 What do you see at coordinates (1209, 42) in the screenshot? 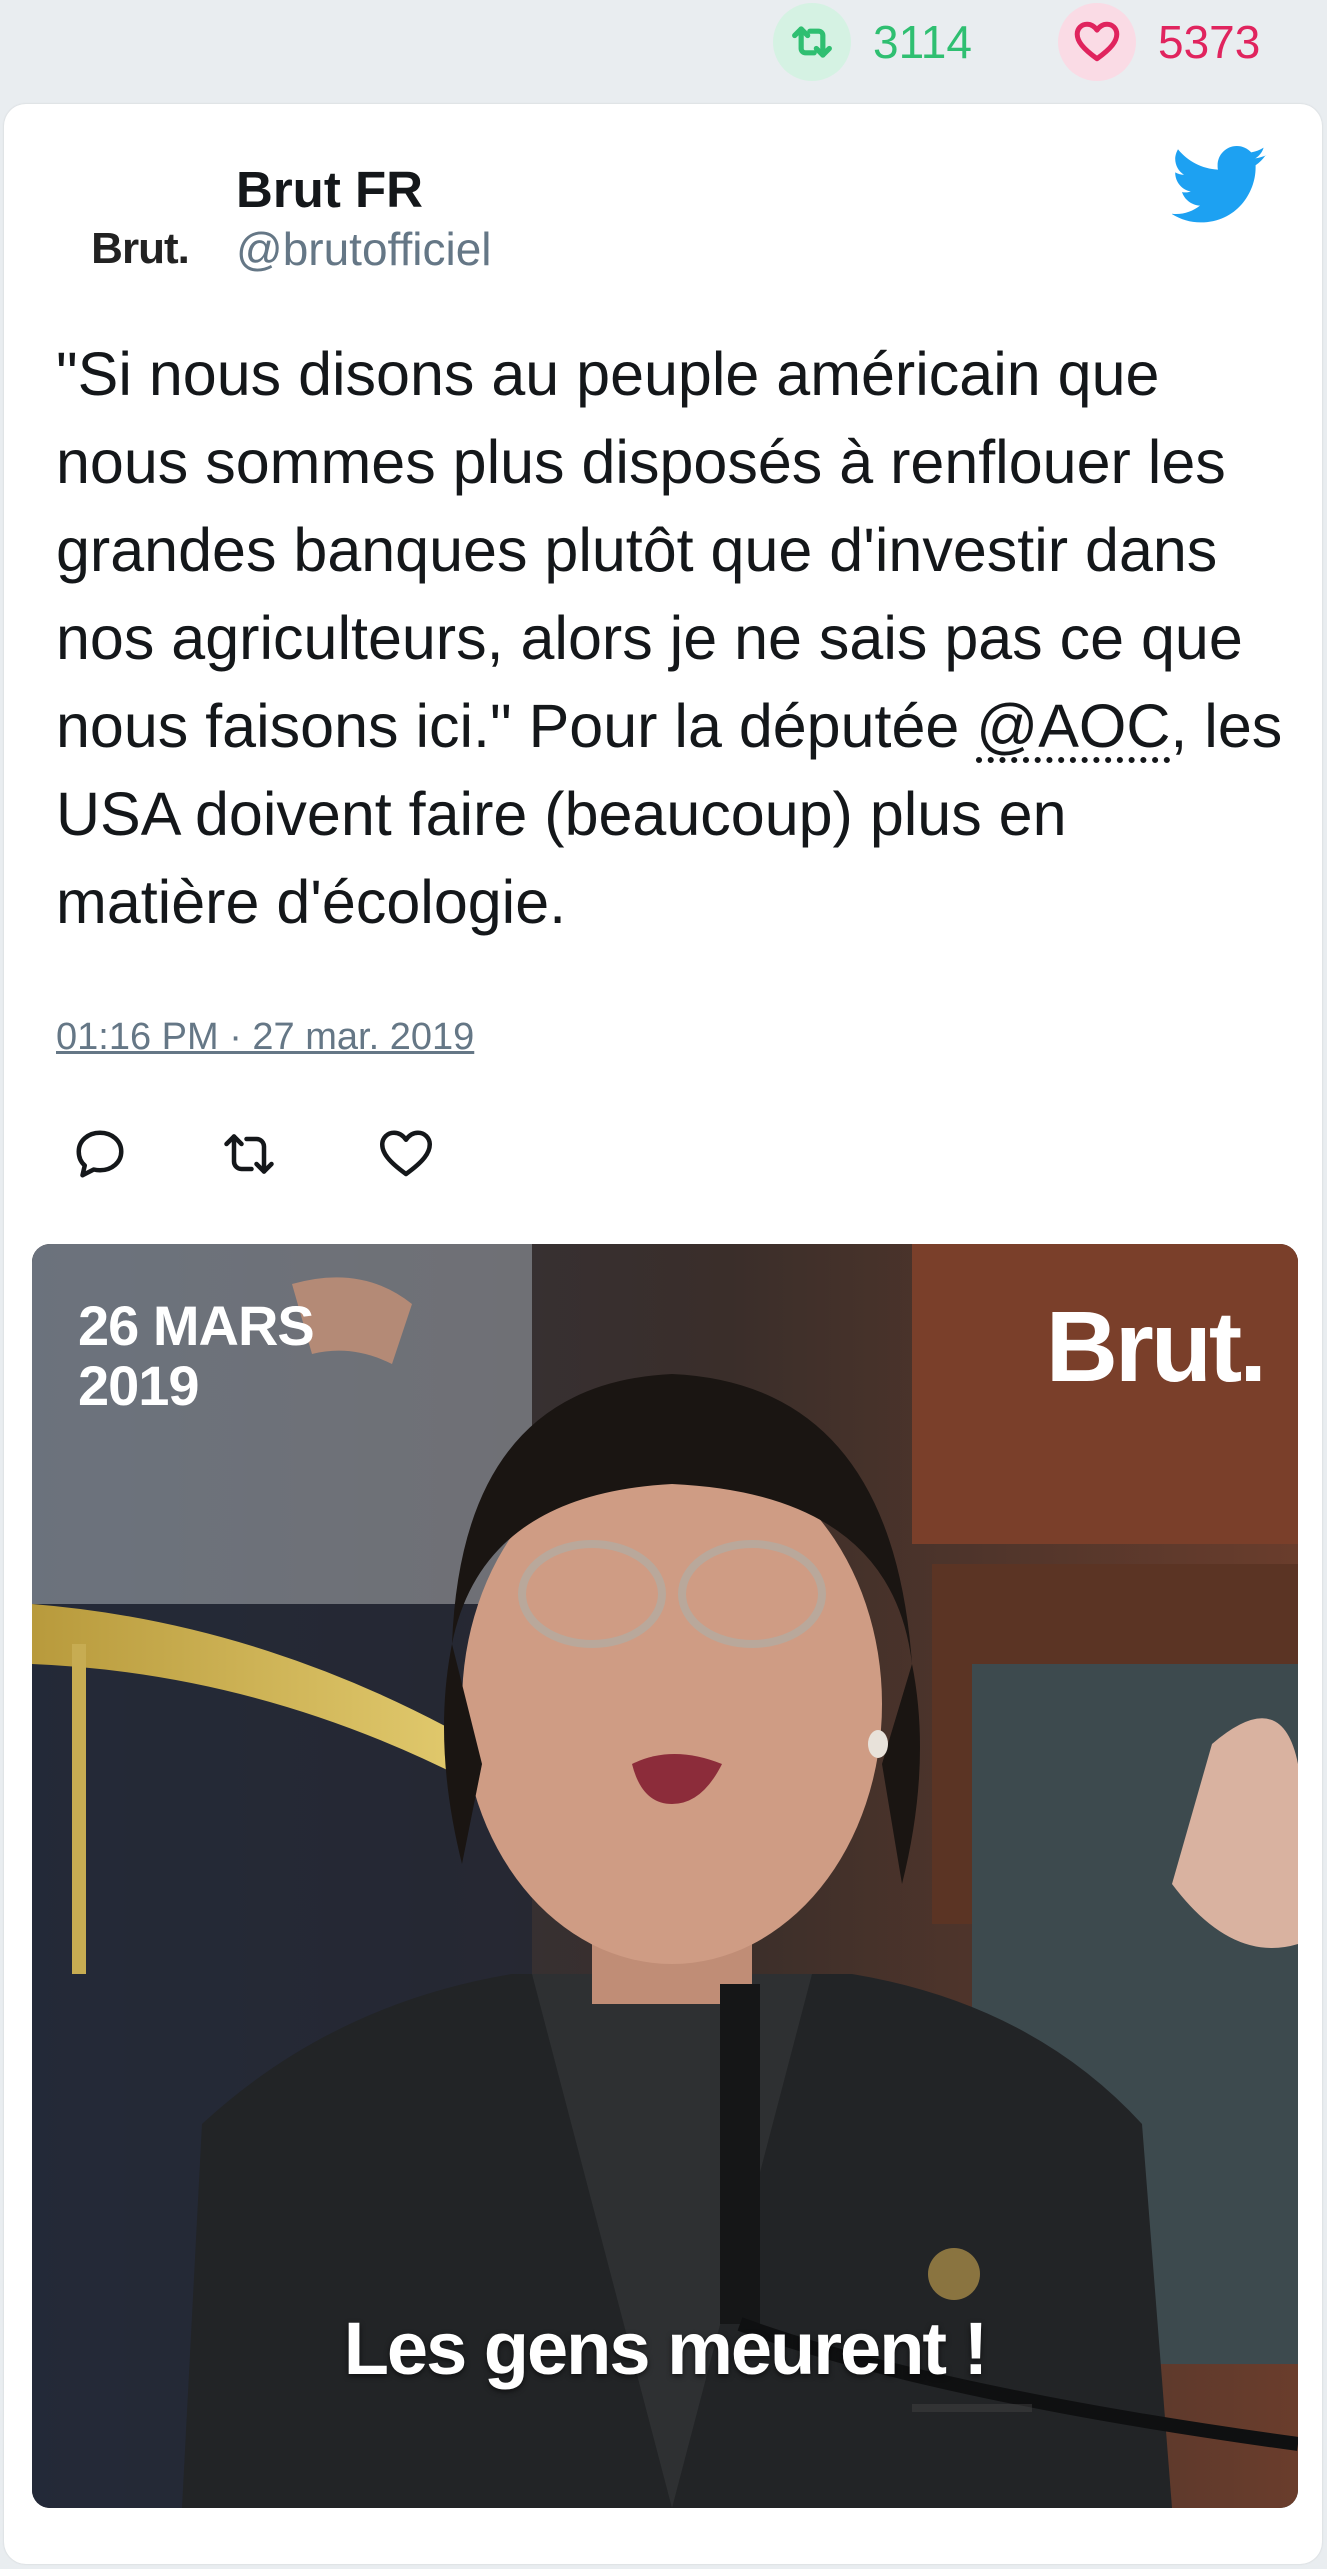
I see `like-count-value: 5373` at bounding box center [1209, 42].